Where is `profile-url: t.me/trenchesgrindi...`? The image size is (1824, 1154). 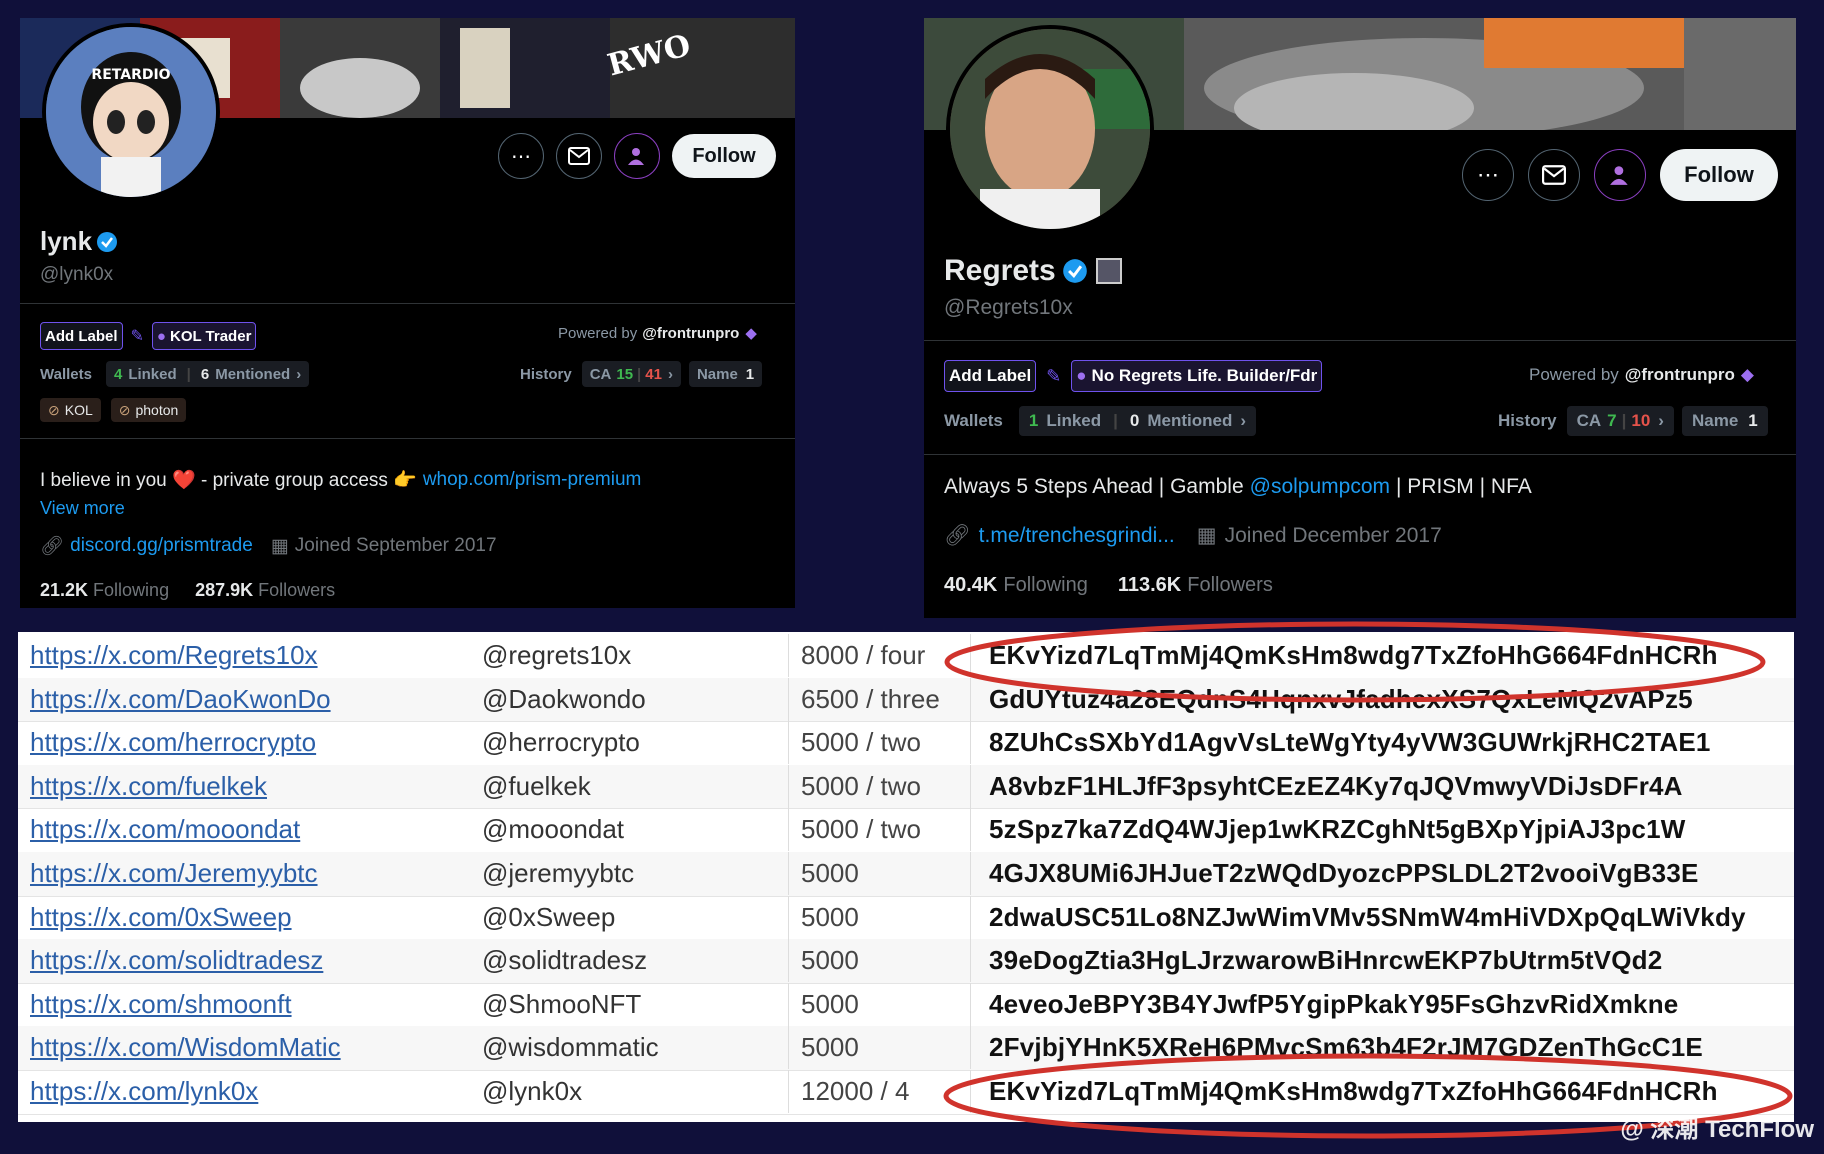
profile-url: t.me/trenchesgrindi... is located at coordinates (1077, 536).